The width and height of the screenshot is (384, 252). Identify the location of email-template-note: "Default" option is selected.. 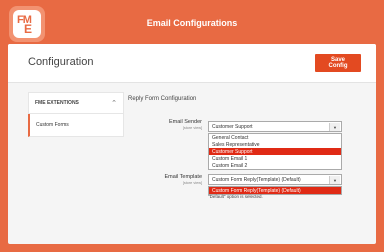
(235, 196).